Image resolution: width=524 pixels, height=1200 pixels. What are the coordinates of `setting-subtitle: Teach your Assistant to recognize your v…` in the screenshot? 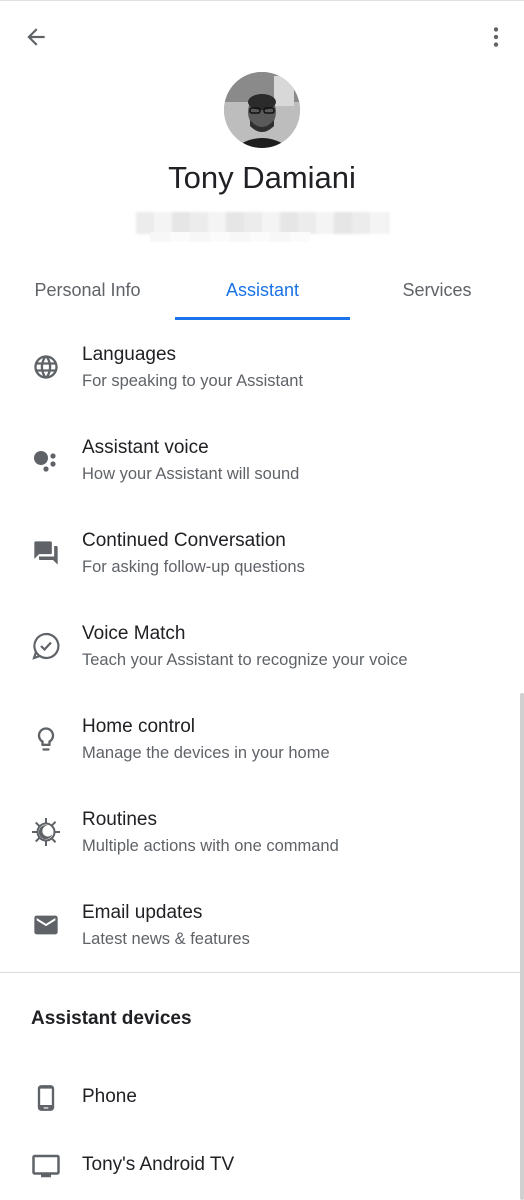 It's located at (245, 660).